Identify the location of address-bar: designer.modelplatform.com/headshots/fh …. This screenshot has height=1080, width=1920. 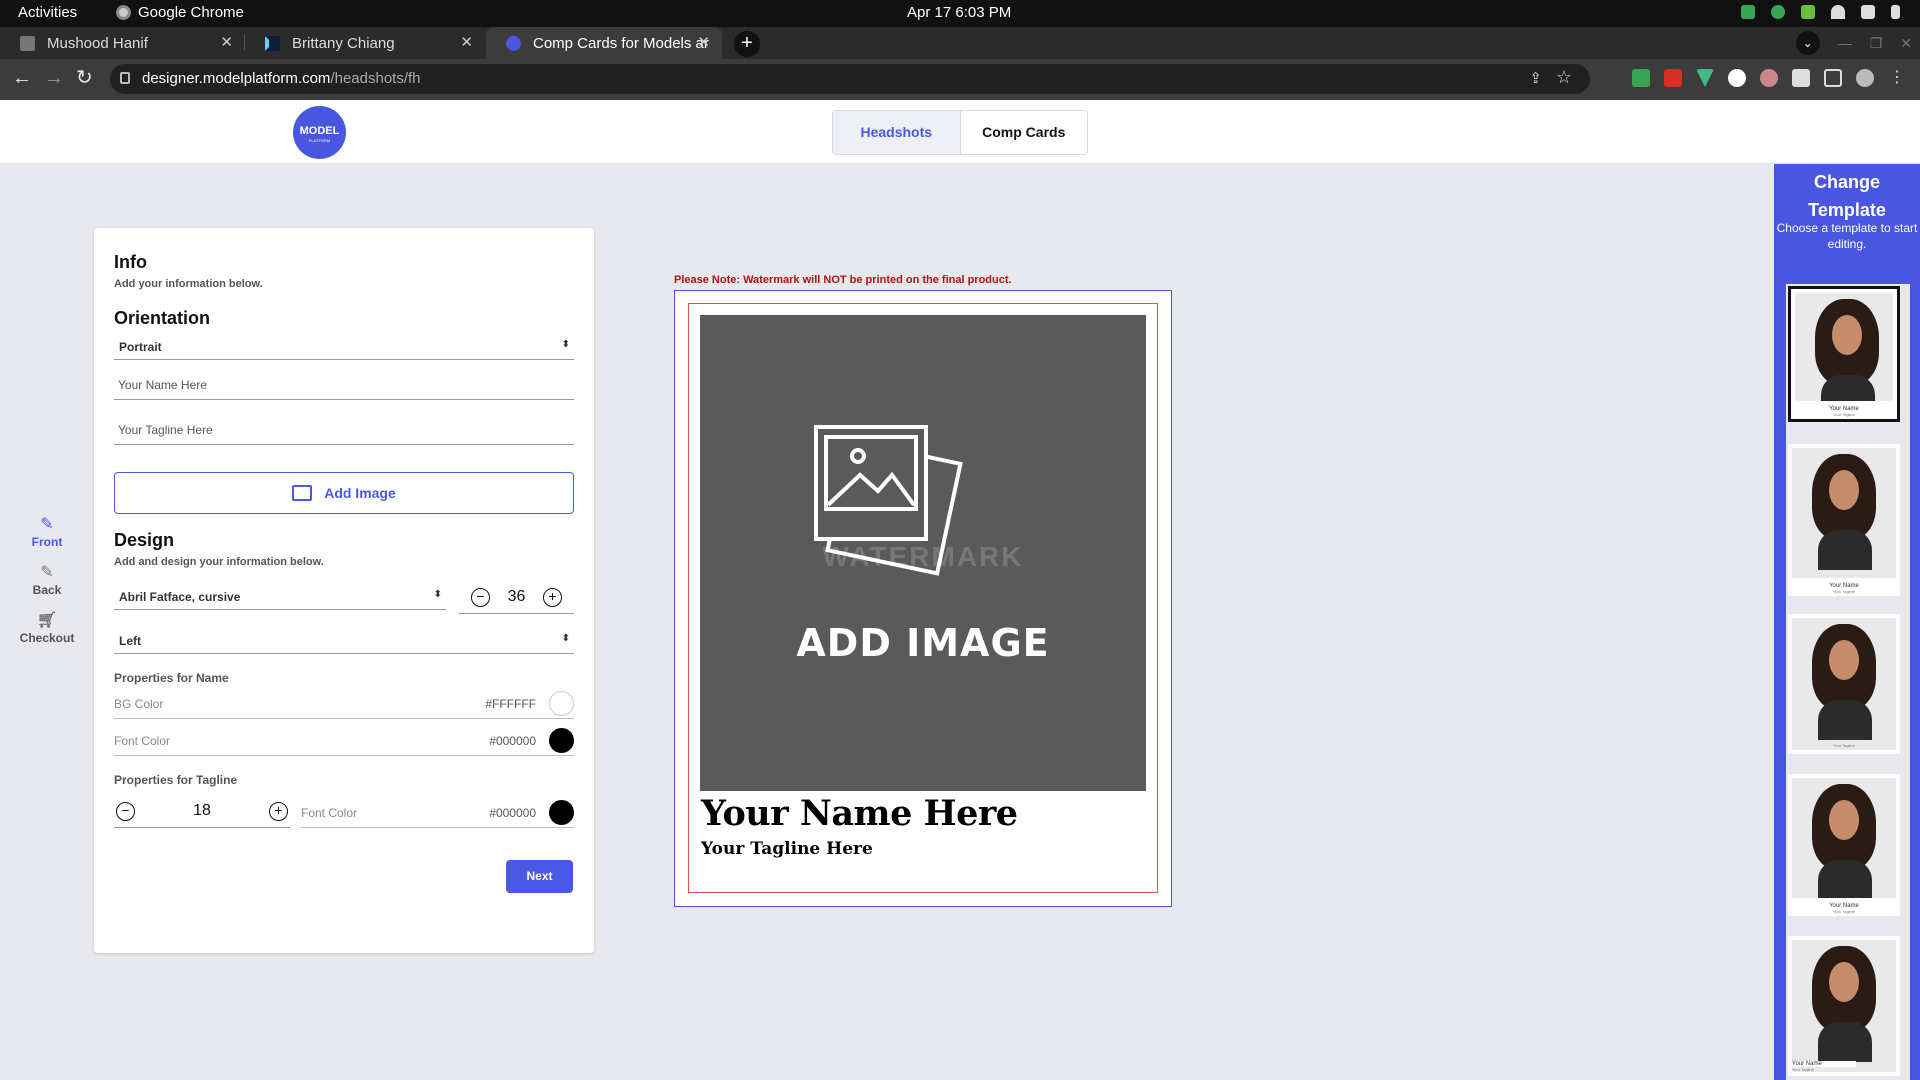
(850, 79).